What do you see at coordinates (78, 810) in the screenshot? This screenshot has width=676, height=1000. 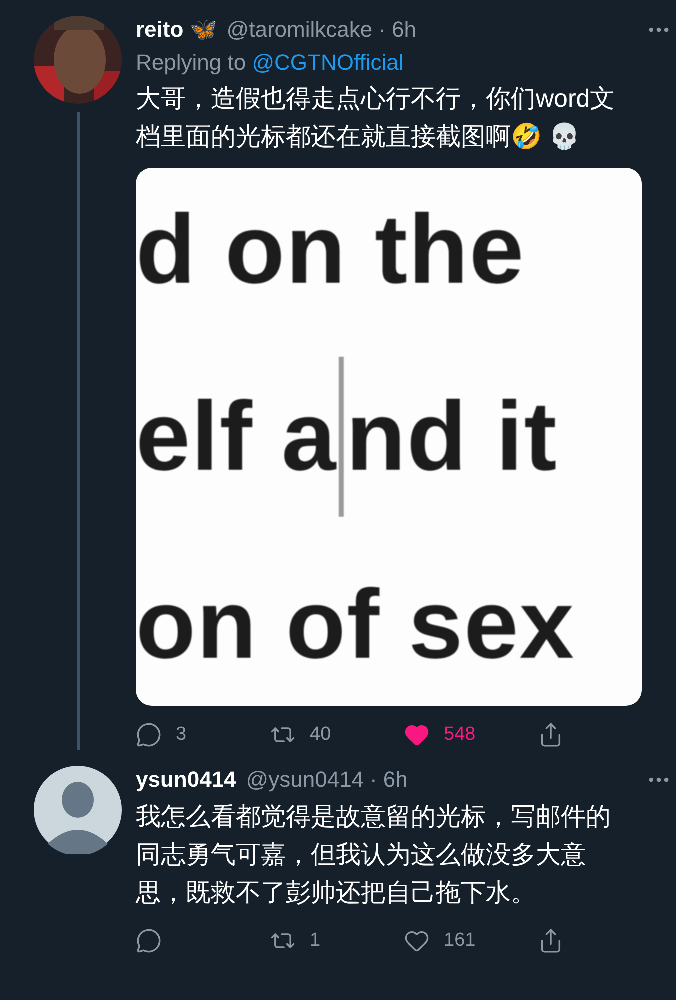 I see `avatar-icon` at bounding box center [78, 810].